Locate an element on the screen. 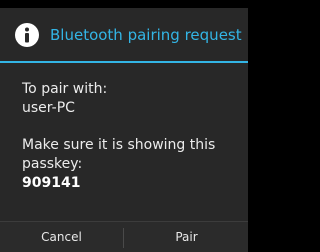 This screenshot has width=320, height=252. button-divider is located at coordinates (123, 238).